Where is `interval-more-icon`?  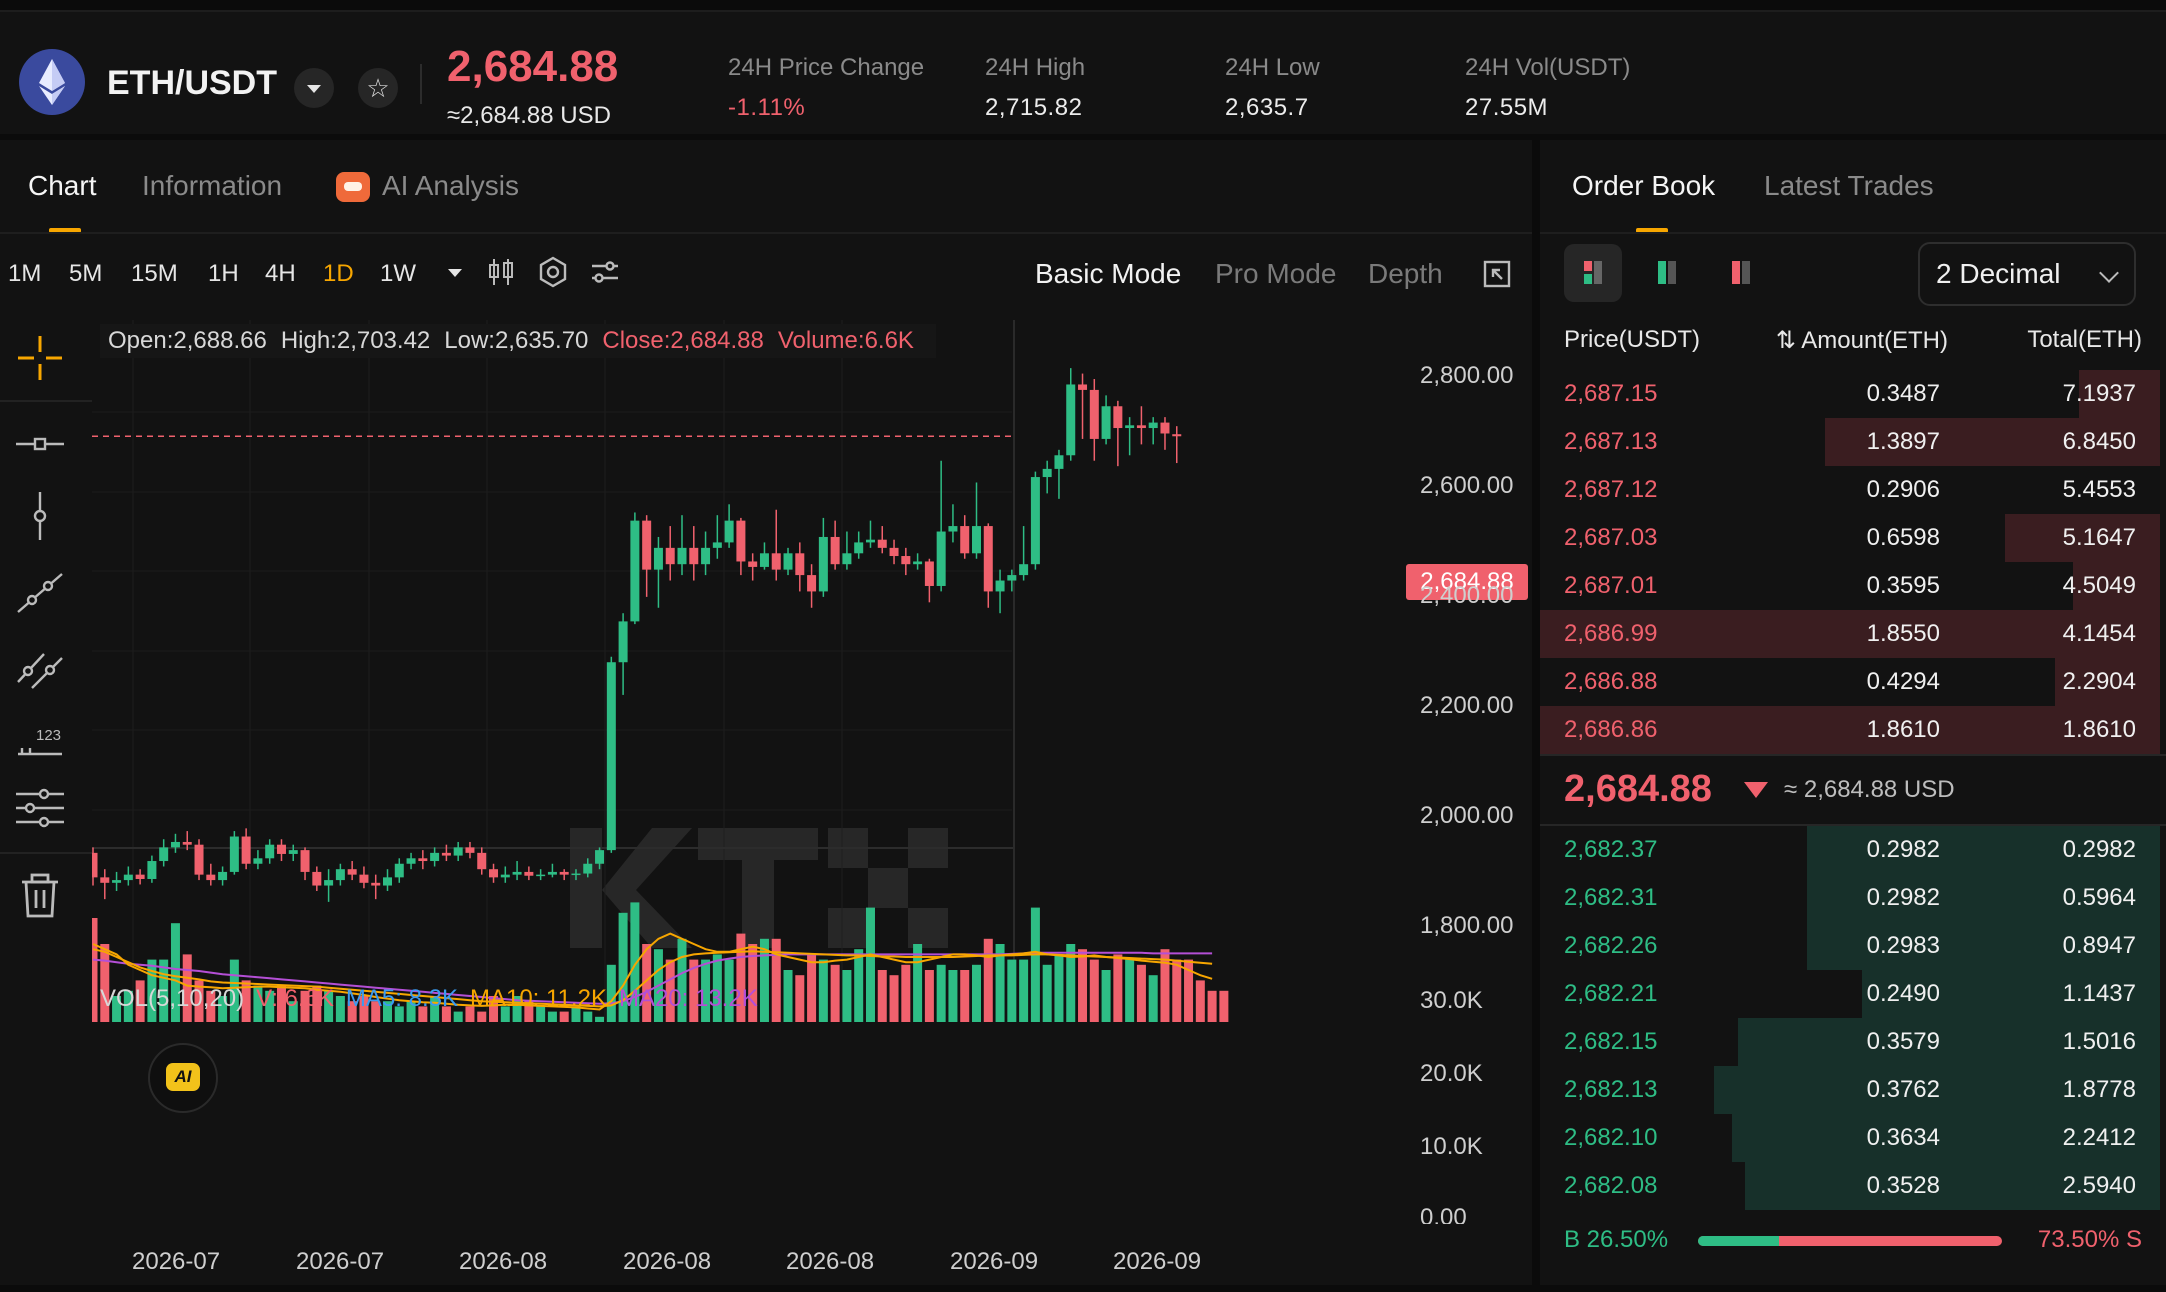
interval-more-icon is located at coordinates (455, 272).